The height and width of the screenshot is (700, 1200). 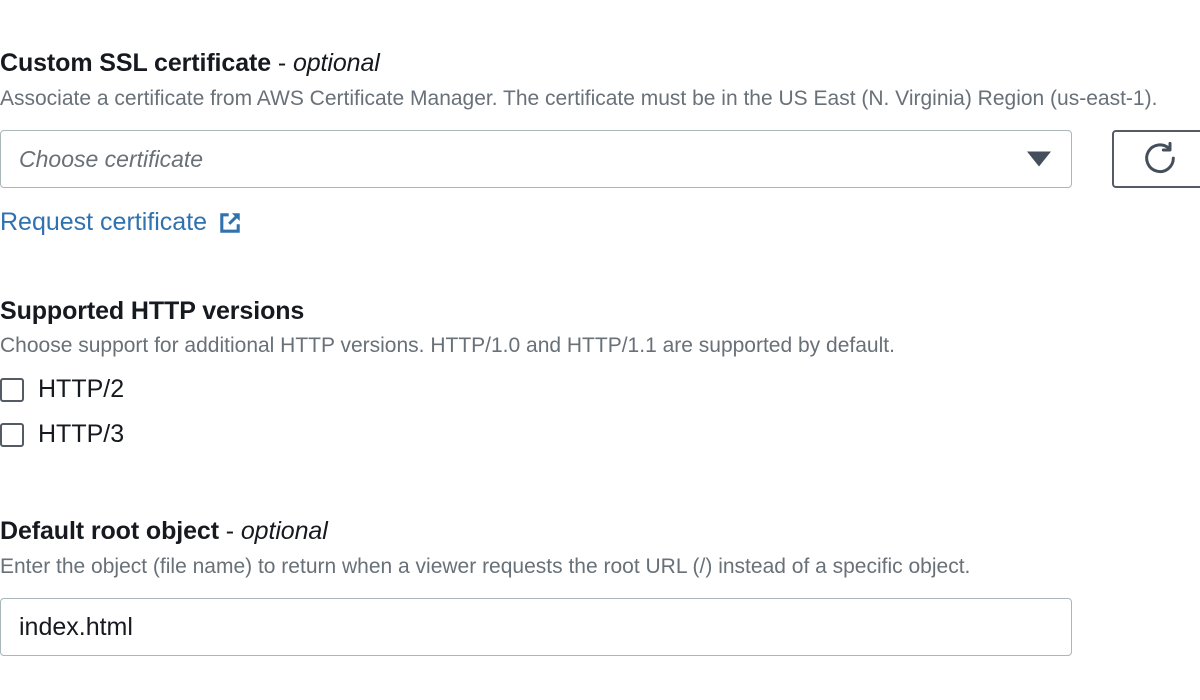 I want to click on checkbox-row-http2: HTTP/2, so click(x=447, y=389).